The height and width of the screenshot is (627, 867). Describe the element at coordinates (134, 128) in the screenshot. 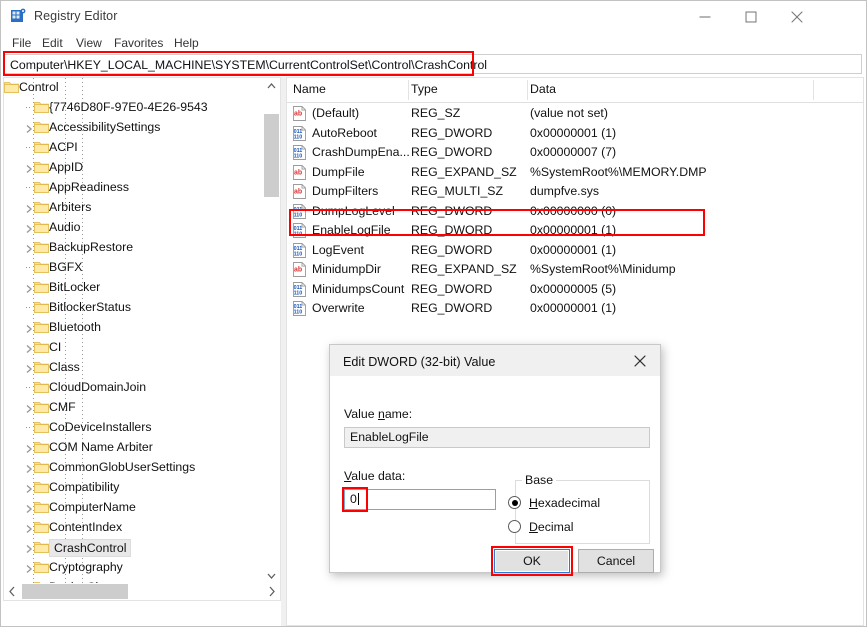

I see `tree-item-accessibilitysettings: AccessibilitySettings` at that location.